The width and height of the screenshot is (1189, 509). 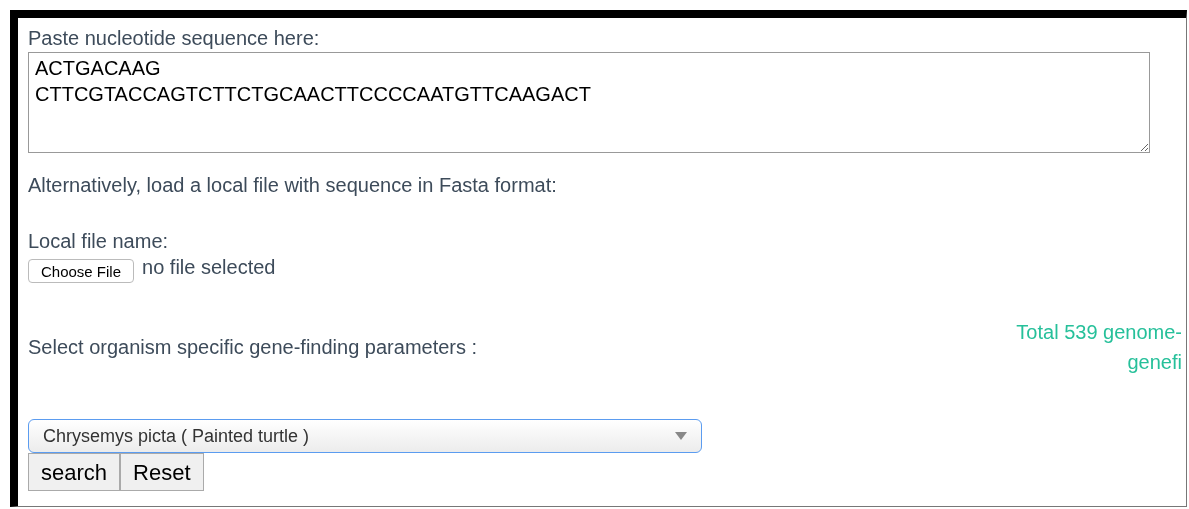 I want to click on choose-file-button: Choose File, so click(x=81, y=271).